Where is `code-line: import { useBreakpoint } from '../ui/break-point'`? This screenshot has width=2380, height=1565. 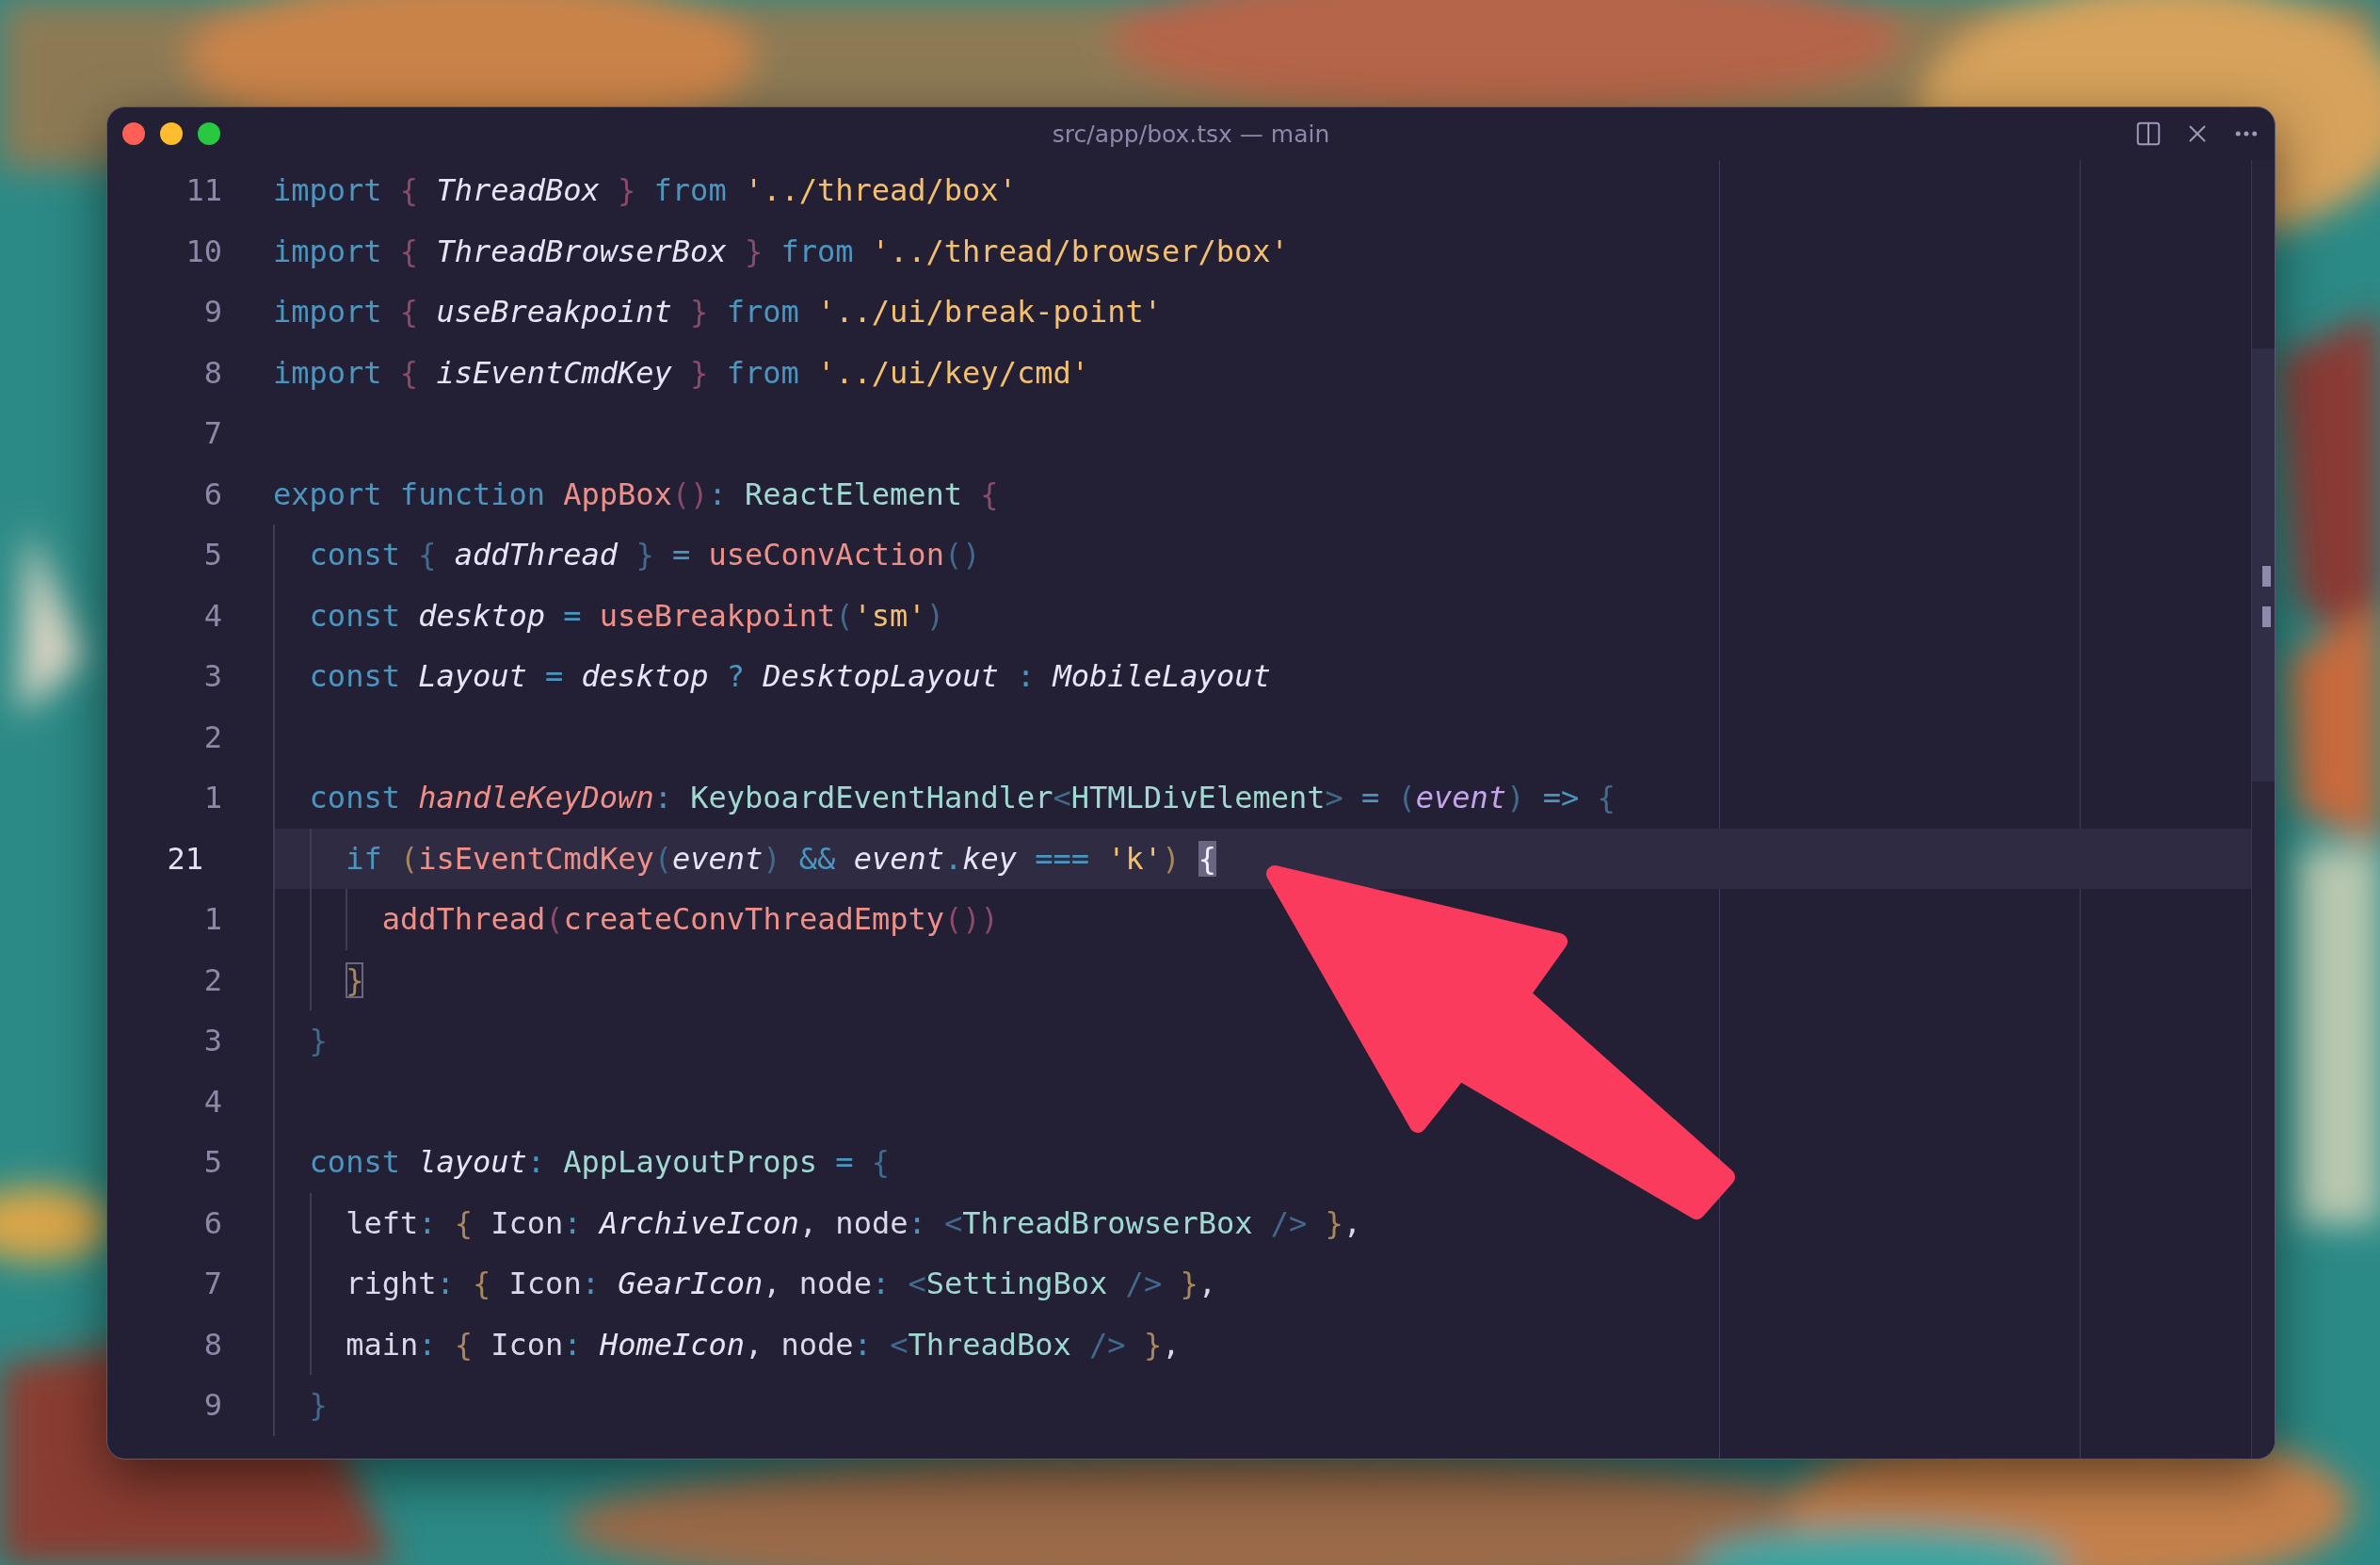 code-line: import { useBreakpoint } from '../ui/break-point' is located at coordinates (717, 312).